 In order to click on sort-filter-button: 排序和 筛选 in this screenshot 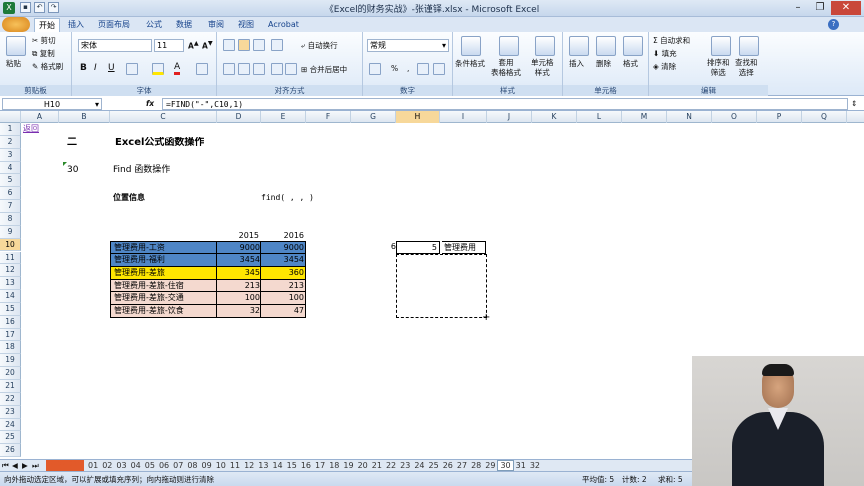, I will do `click(718, 68)`.